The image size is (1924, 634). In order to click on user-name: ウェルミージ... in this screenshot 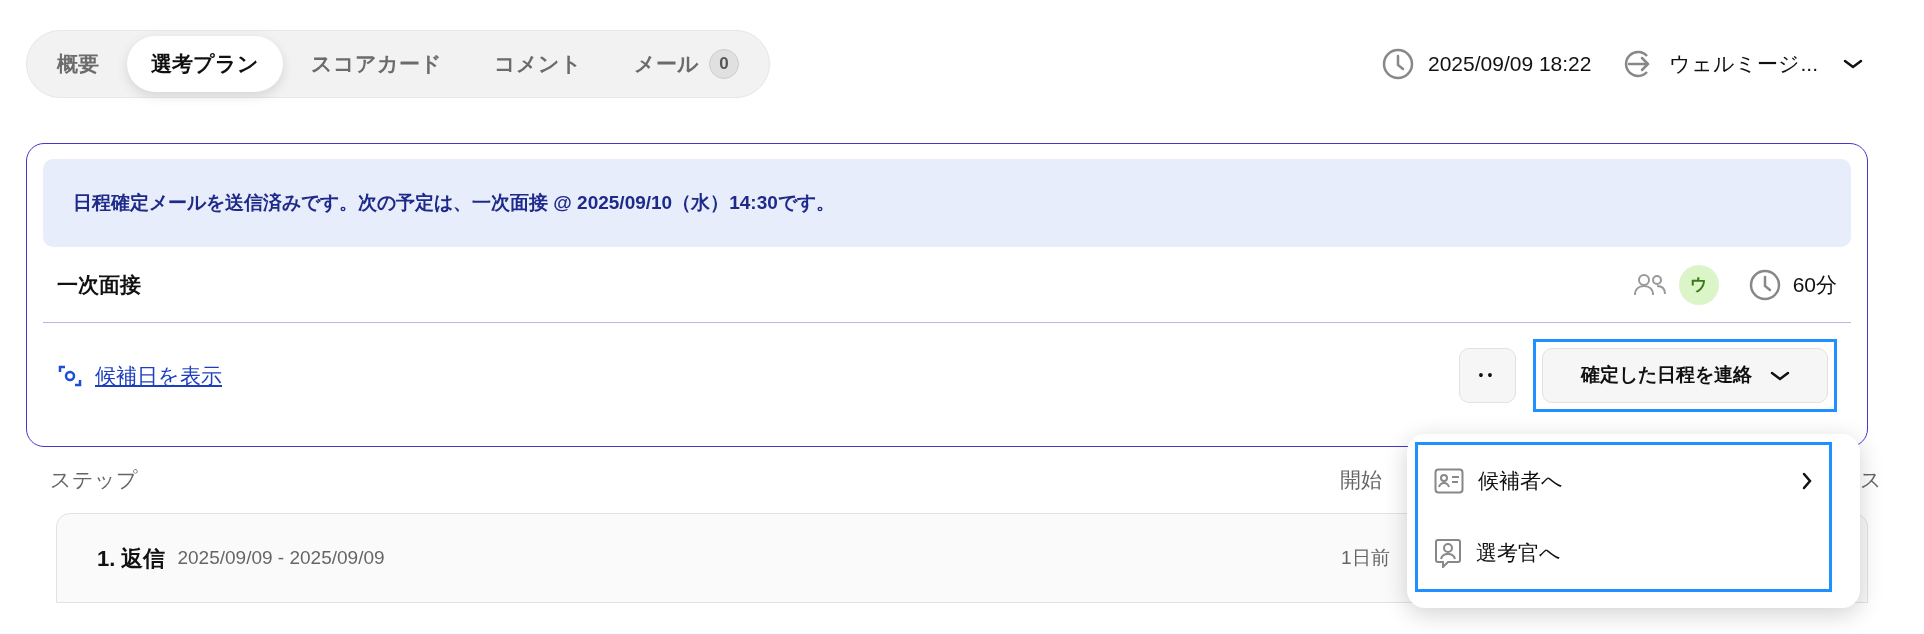, I will do `click(1743, 64)`.